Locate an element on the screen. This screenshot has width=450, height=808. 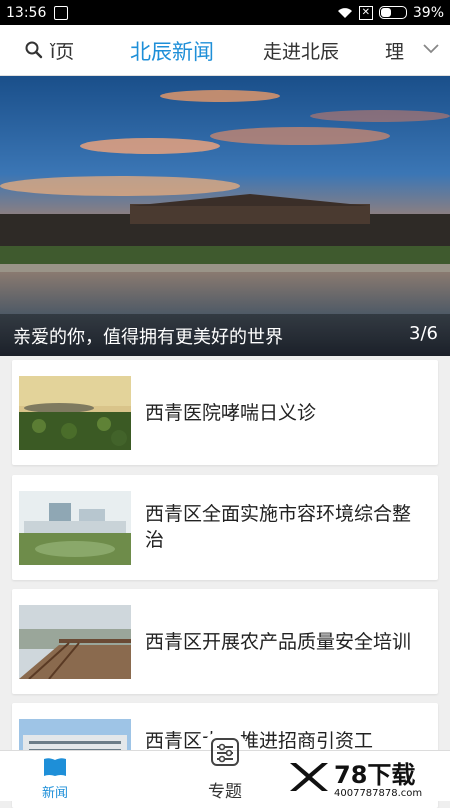
tab-home: ǐ页 is located at coordinates (62, 50).